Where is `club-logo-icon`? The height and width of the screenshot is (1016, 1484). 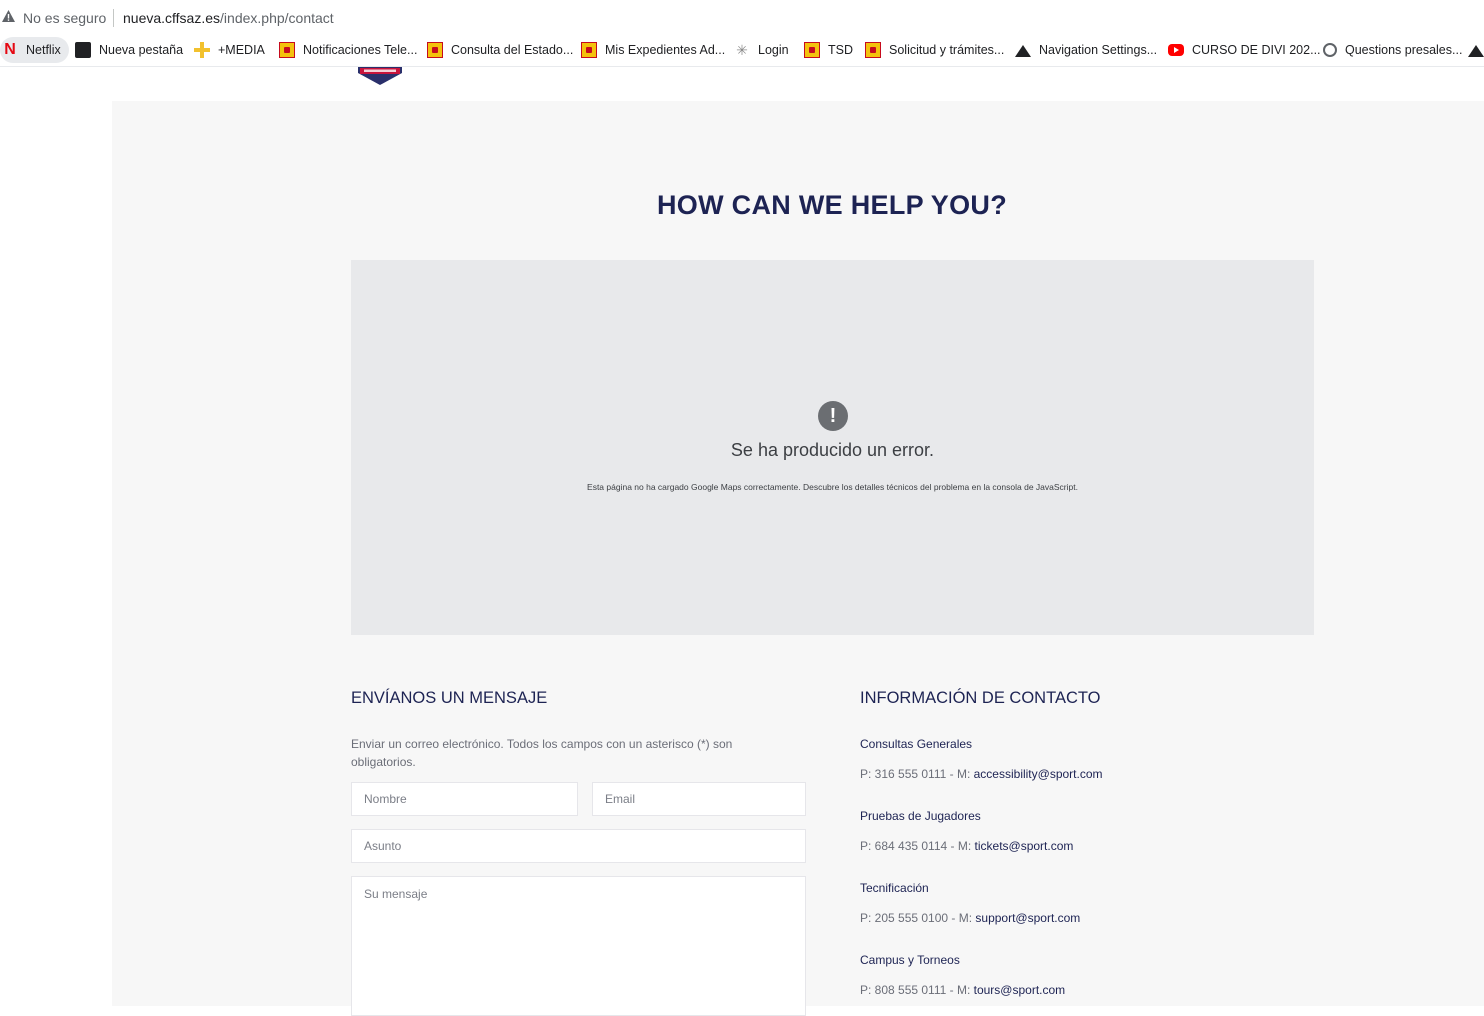 club-logo-icon is located at coordinates (380, 76).